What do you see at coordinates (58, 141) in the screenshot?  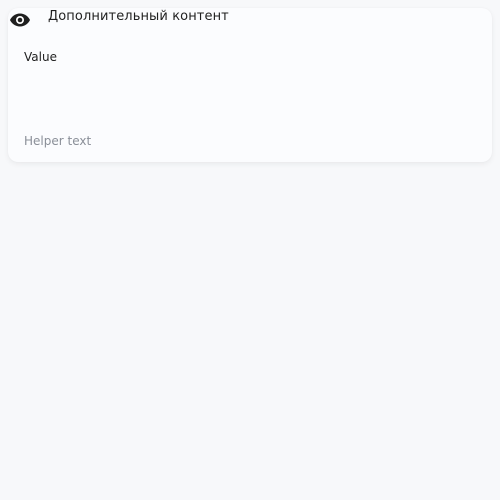 I see `helper-text: Helper text` at bounding box center [58, 141].